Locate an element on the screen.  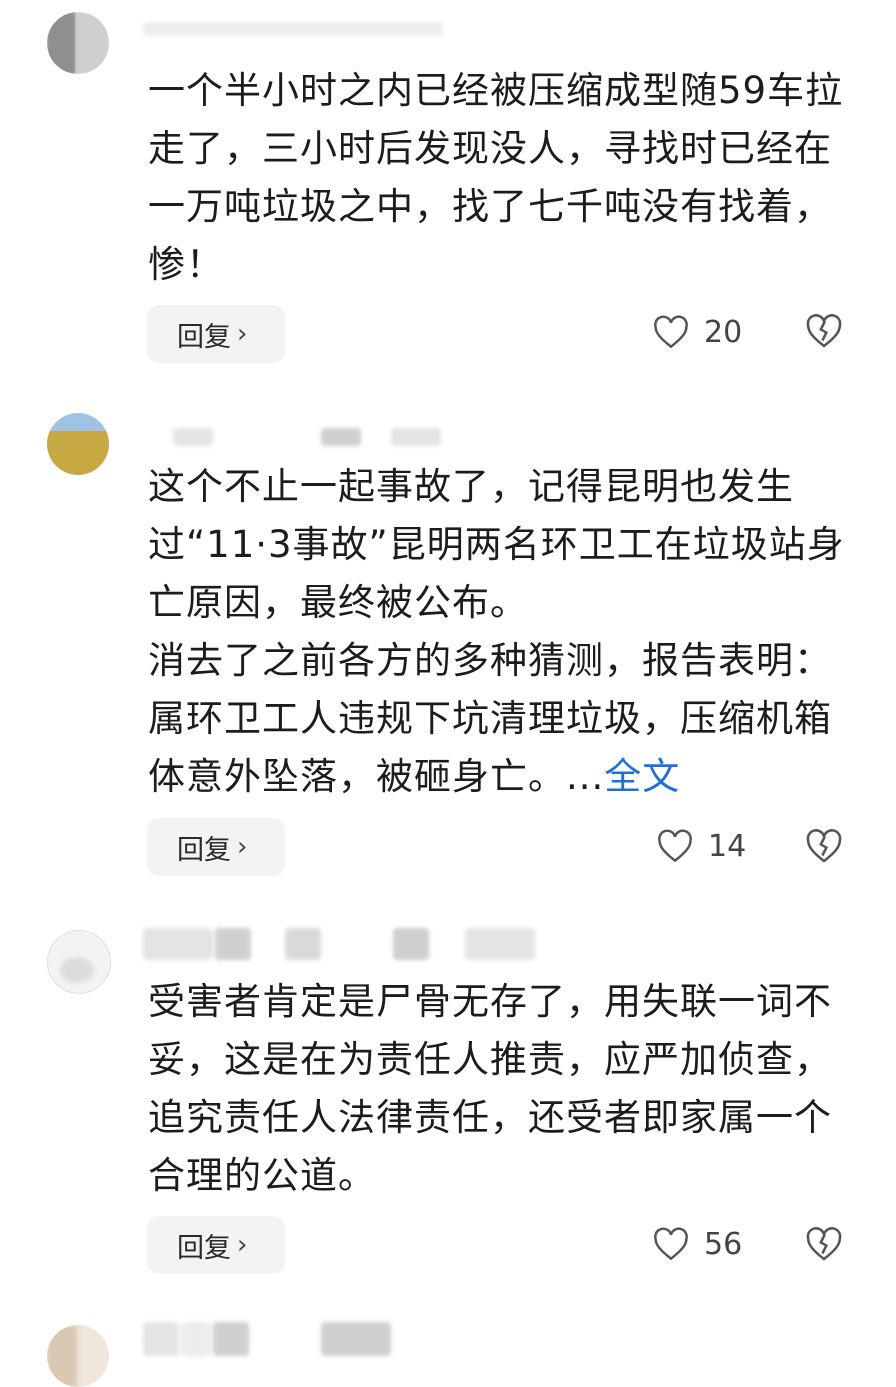
expand-full-text-link: 全文 is located at coordinates (642, 776).